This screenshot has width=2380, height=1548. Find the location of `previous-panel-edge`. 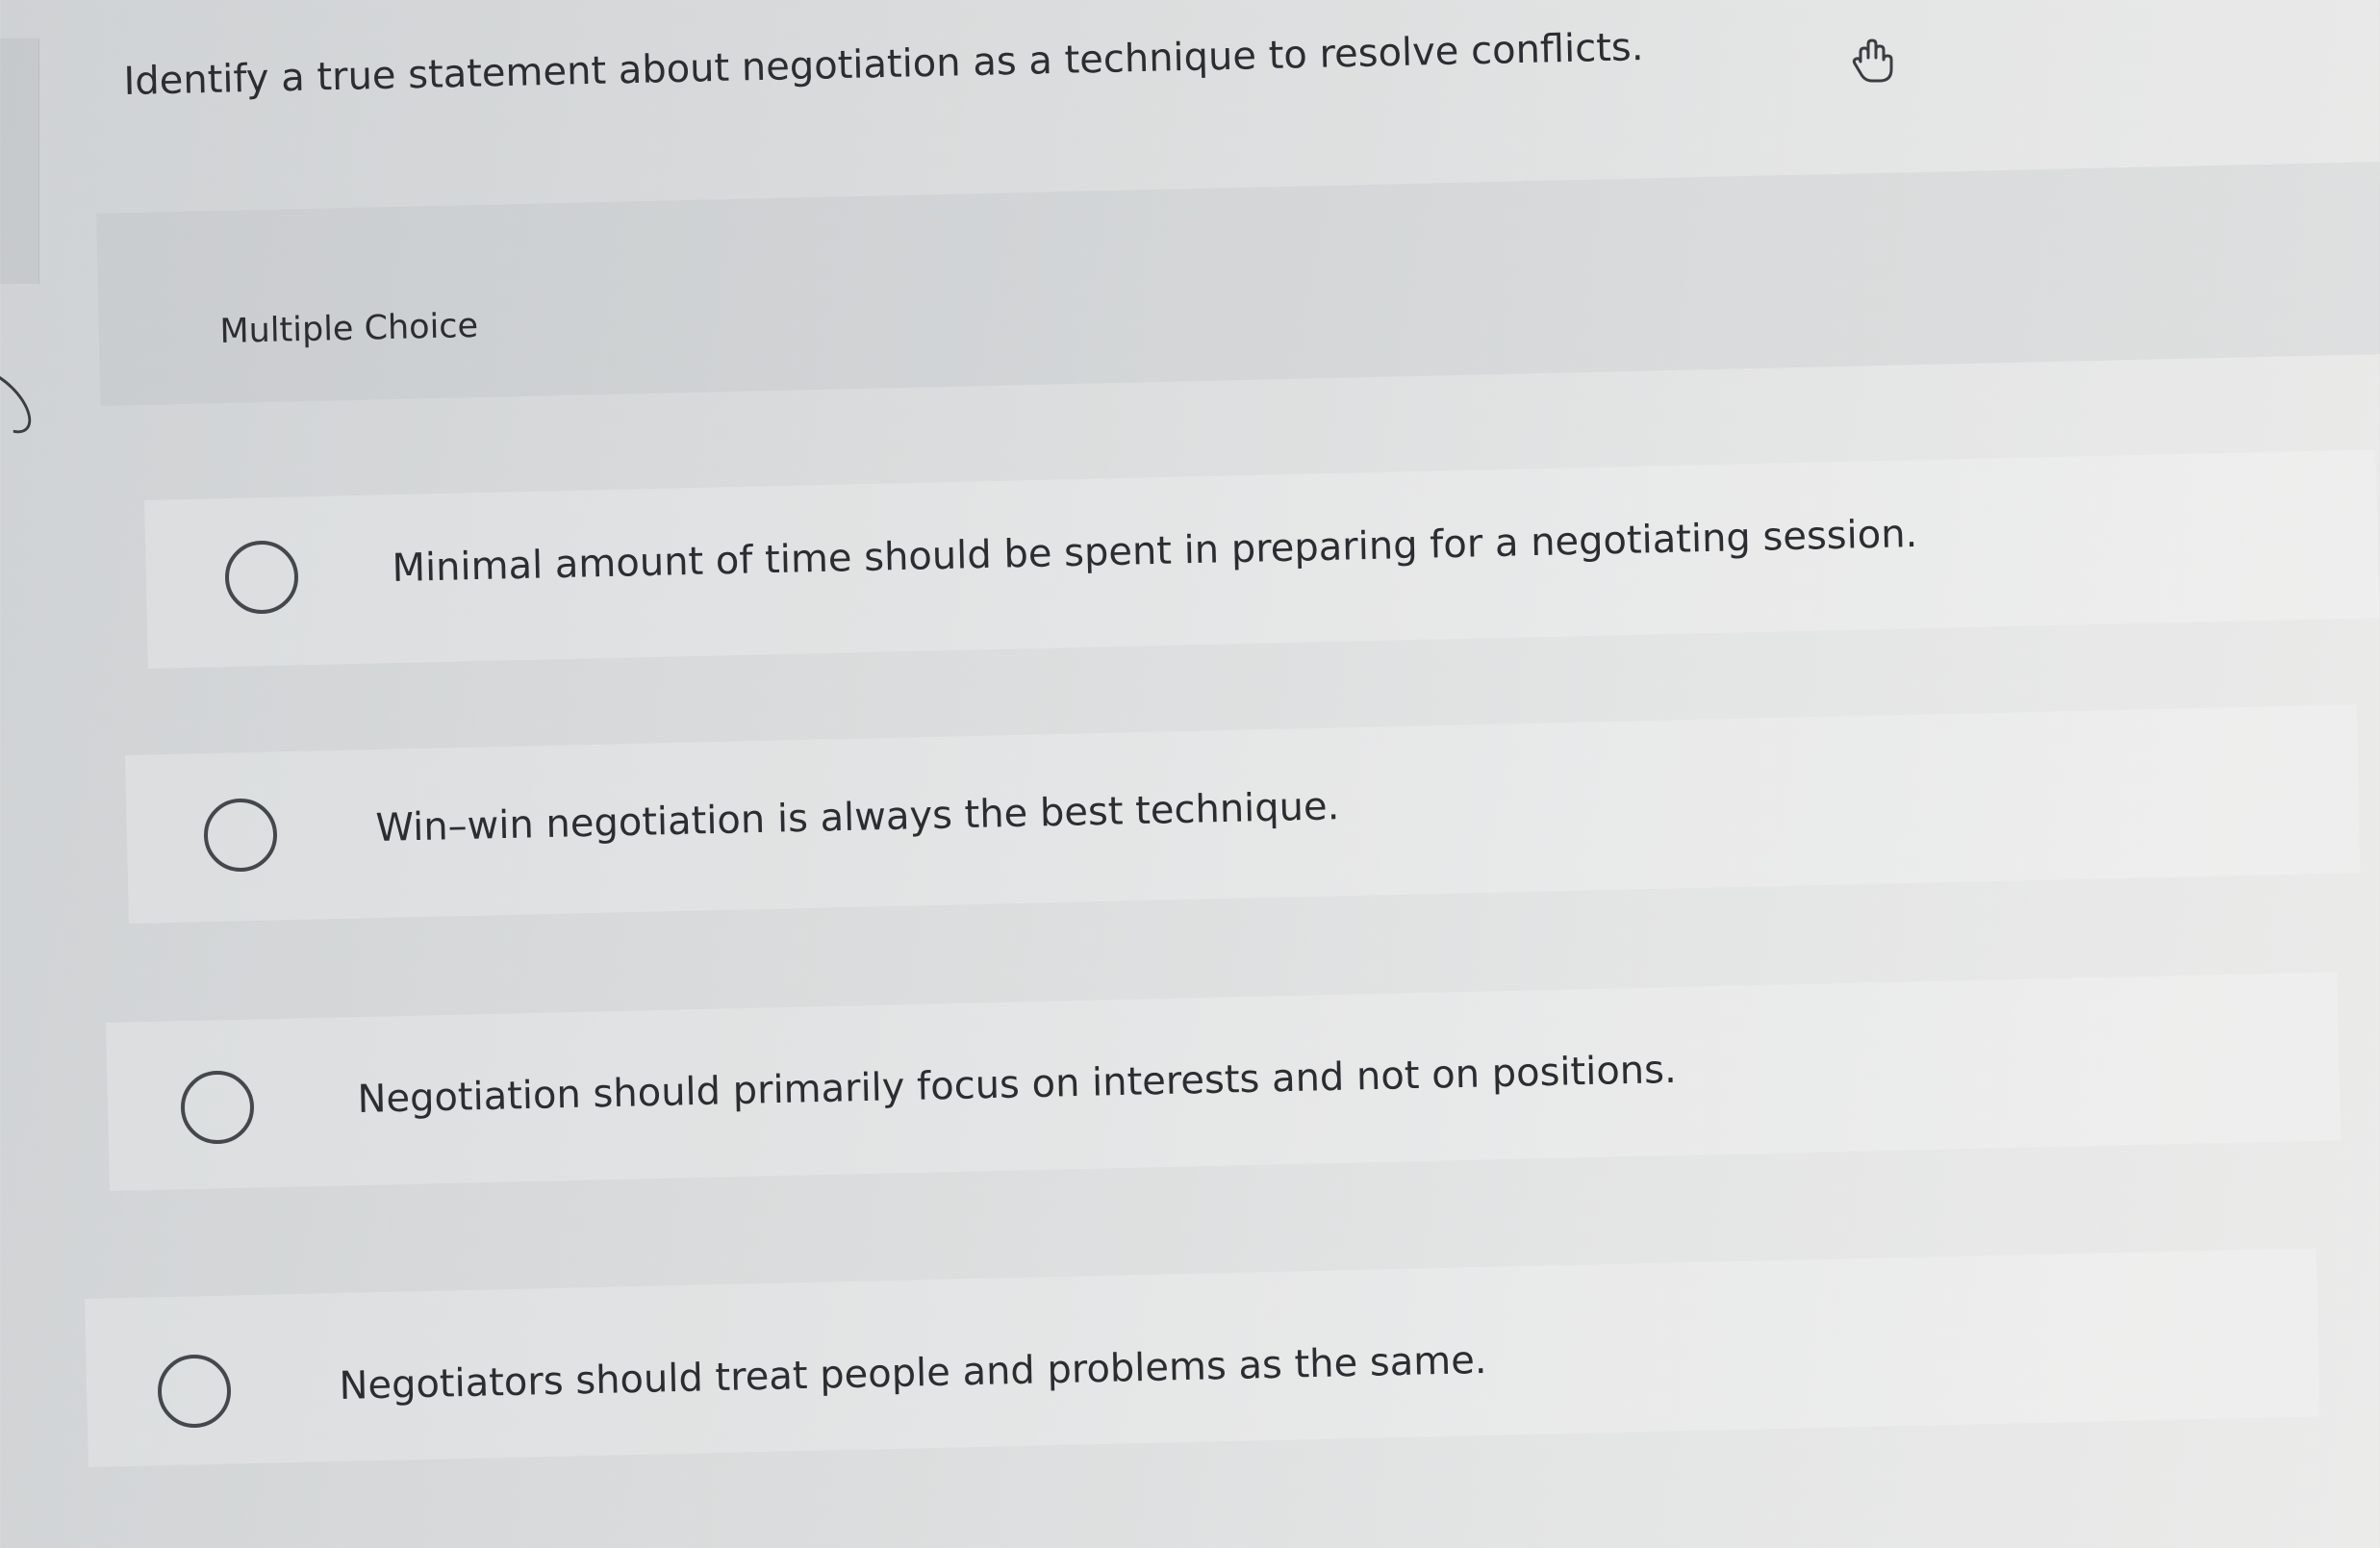

previous-panel-edge is located at coordinates (19, 161).